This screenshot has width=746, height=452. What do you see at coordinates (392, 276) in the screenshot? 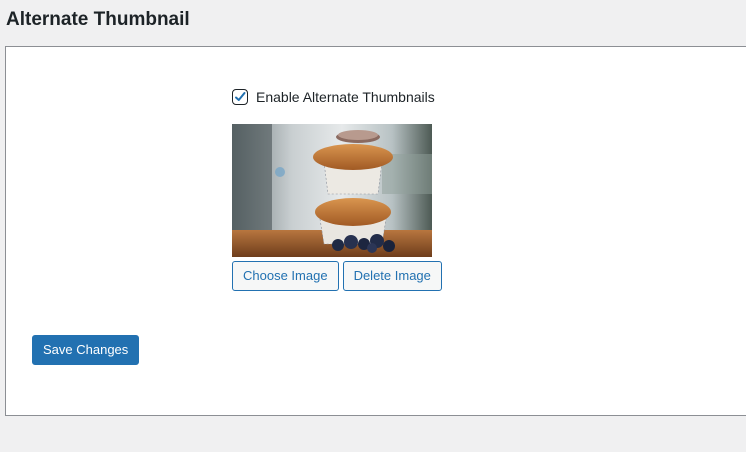
I see `delete-image-button: Delete Image` at bounding box center [392, 276].